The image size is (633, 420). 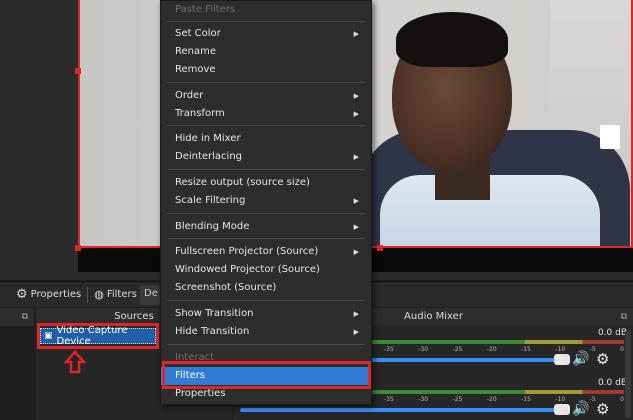 I want to click on audio-mixer-title: Audio Mixer, so click(x=433, y=316).